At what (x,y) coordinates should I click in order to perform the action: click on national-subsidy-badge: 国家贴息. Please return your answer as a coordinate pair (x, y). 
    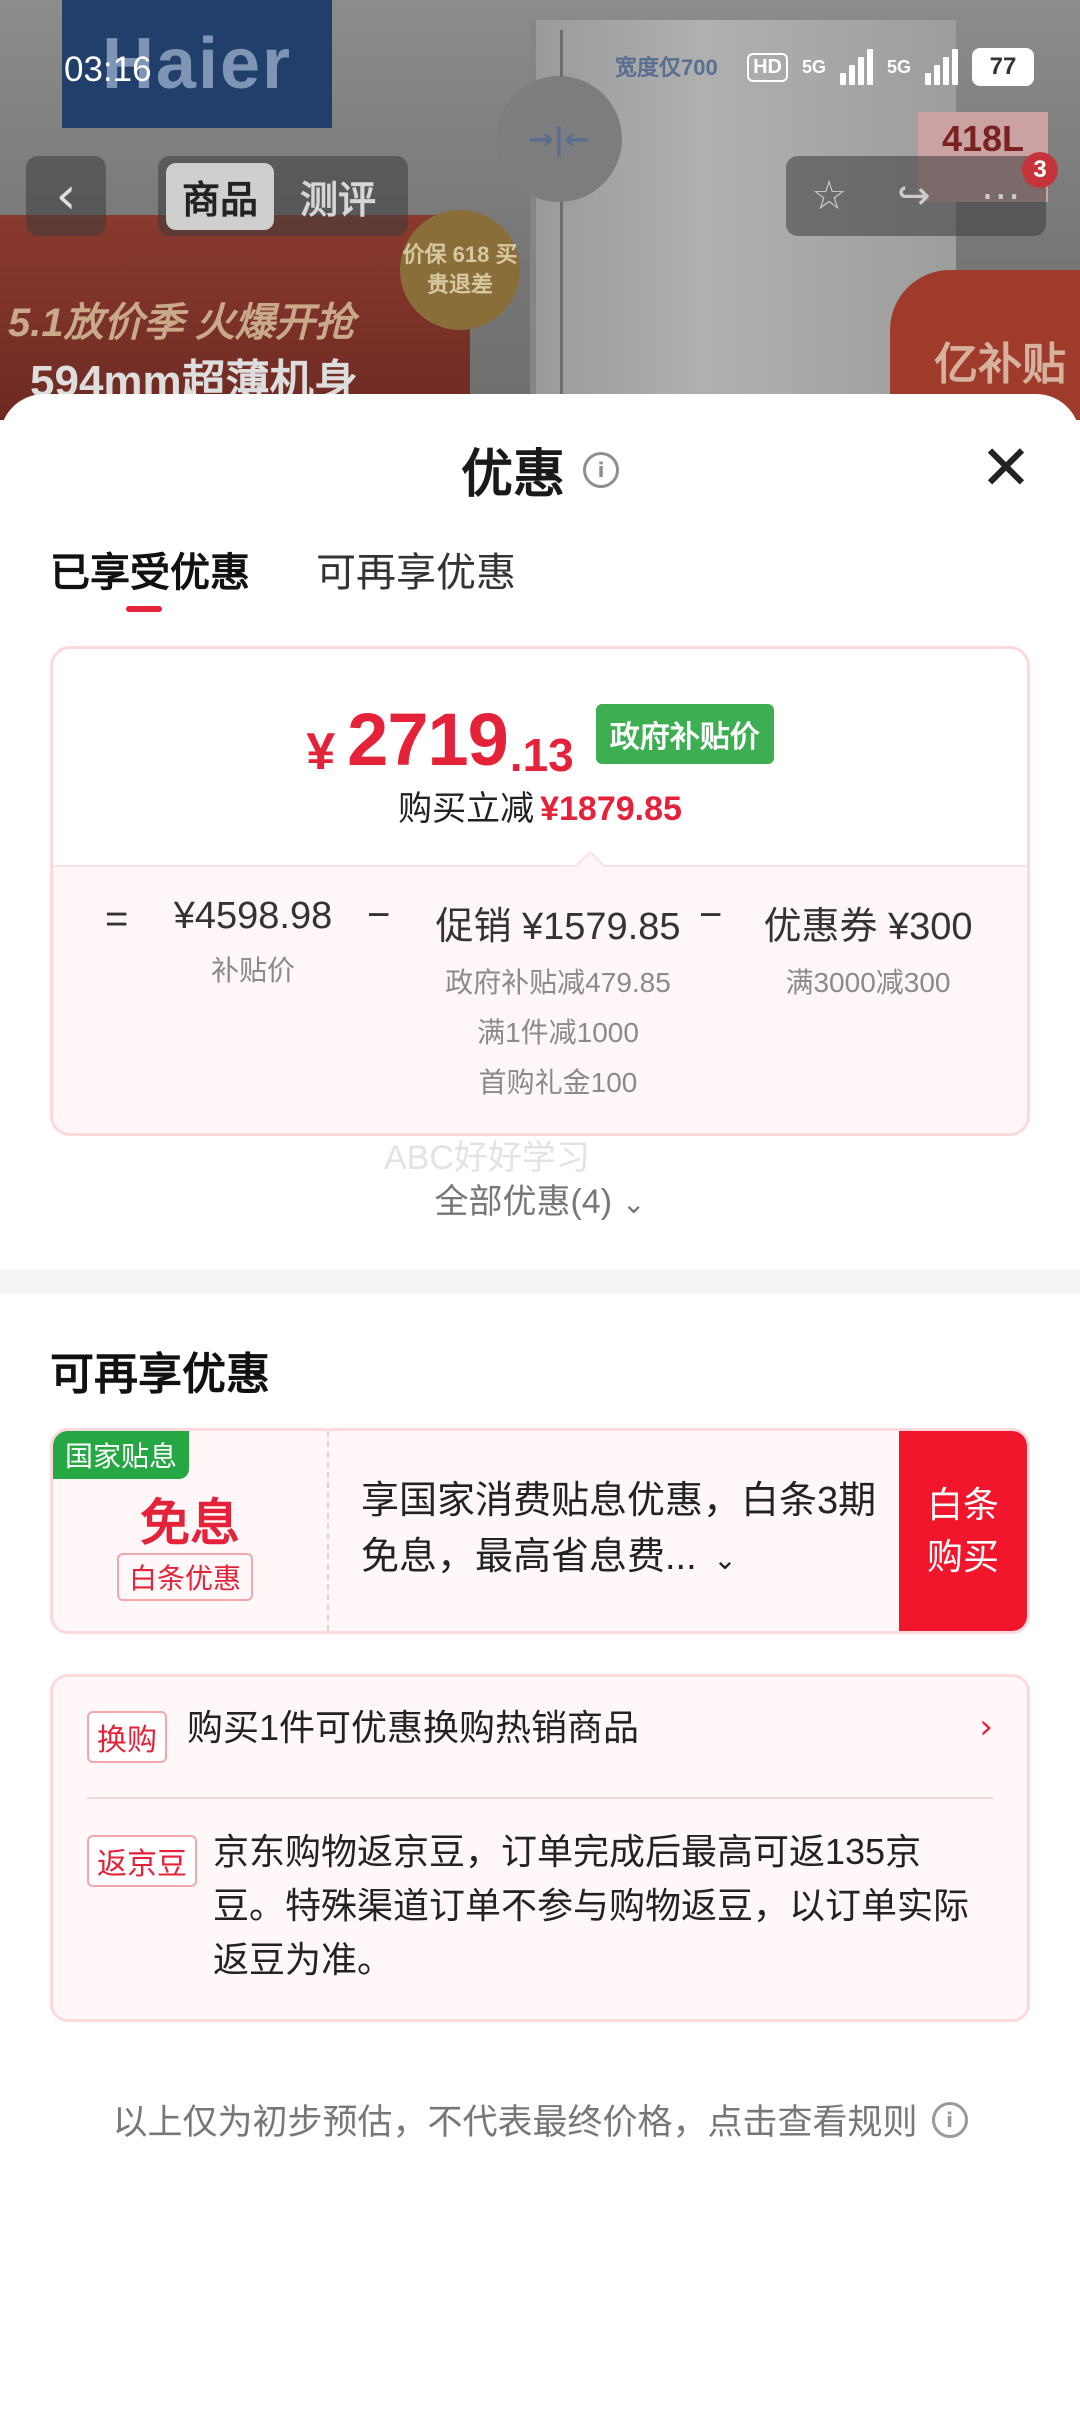
    Looking at the image, I should click on (121, 1455).